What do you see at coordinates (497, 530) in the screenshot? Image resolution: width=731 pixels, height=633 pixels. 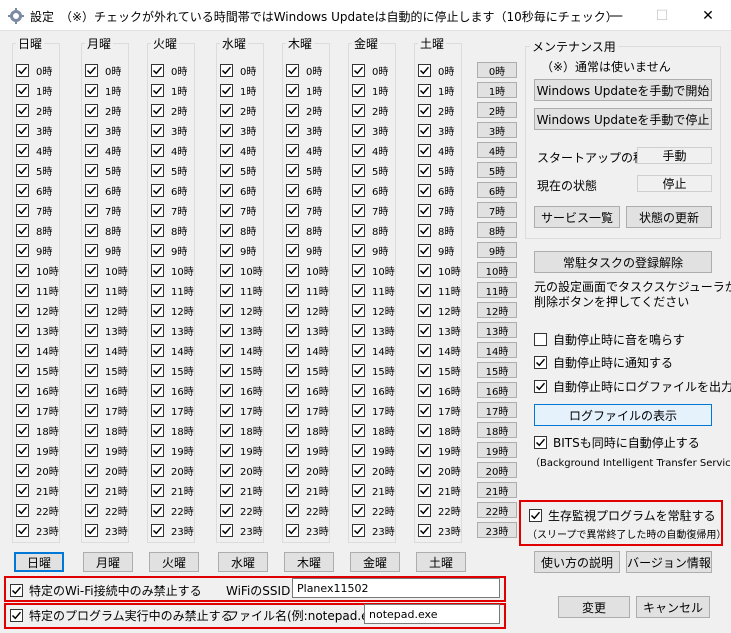 I see `hour-toggle-button: 23時` at bounding box center [497, 530].